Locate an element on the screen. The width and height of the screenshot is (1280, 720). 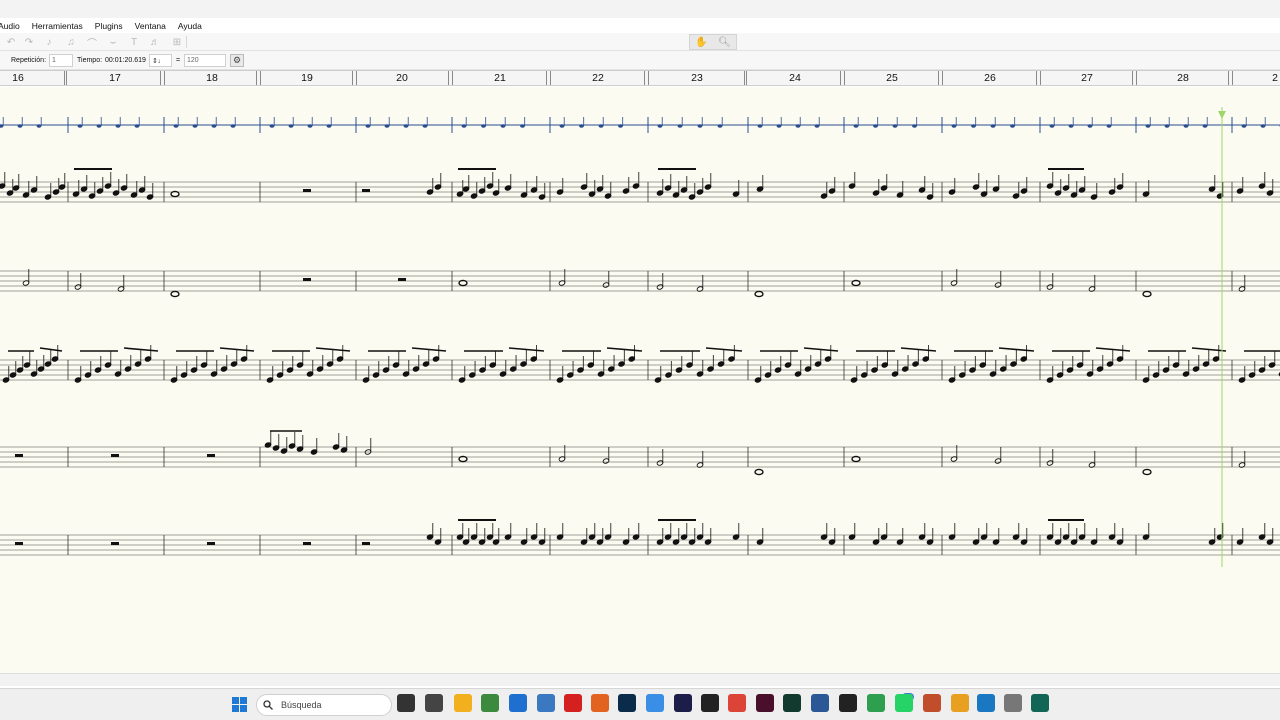
repeat-spinbox: 1 is located at coordinates (61, 60).